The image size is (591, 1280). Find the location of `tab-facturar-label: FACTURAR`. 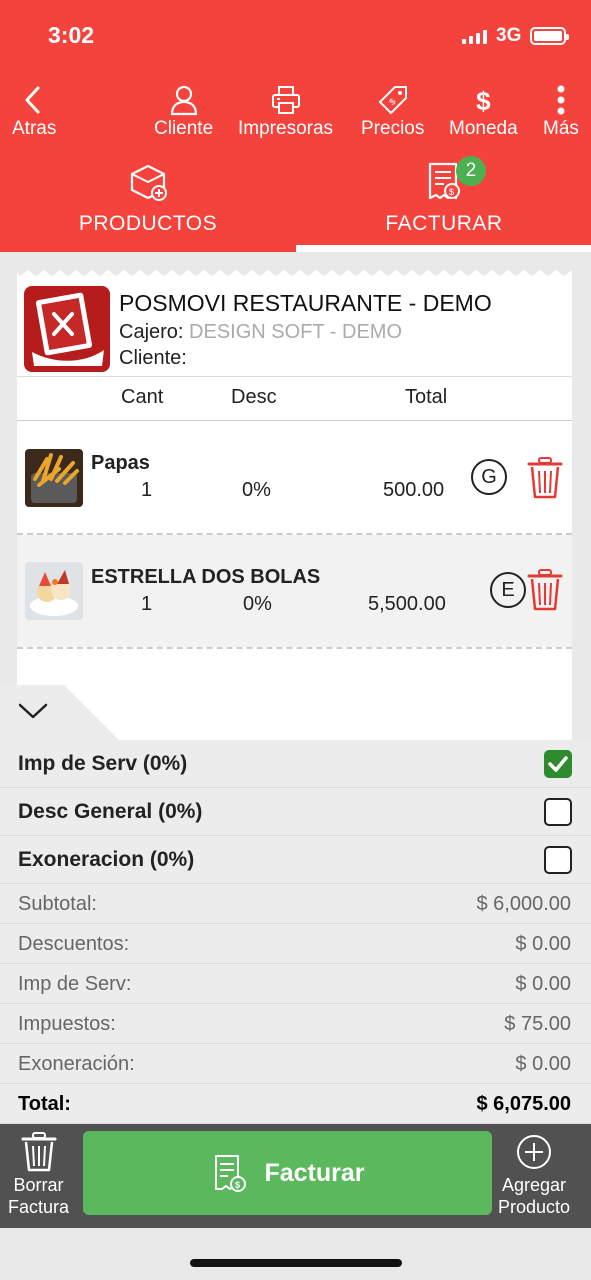

tab-facturar-label: FACTURAR is located at coordinates (444, 223).